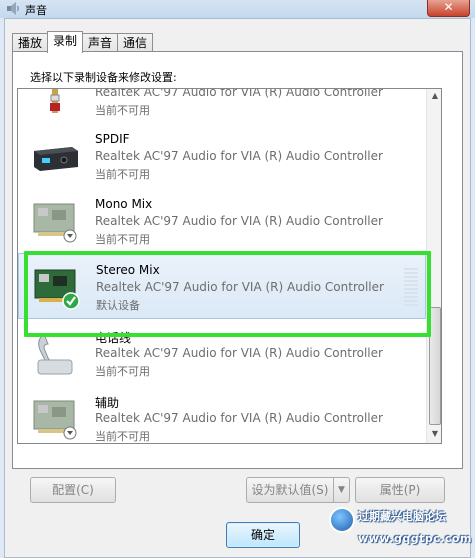 Image resolution: width=475 pixels, height=558 pixels. I want to click on scroll-down-icon: ▼, so click(435, 434).